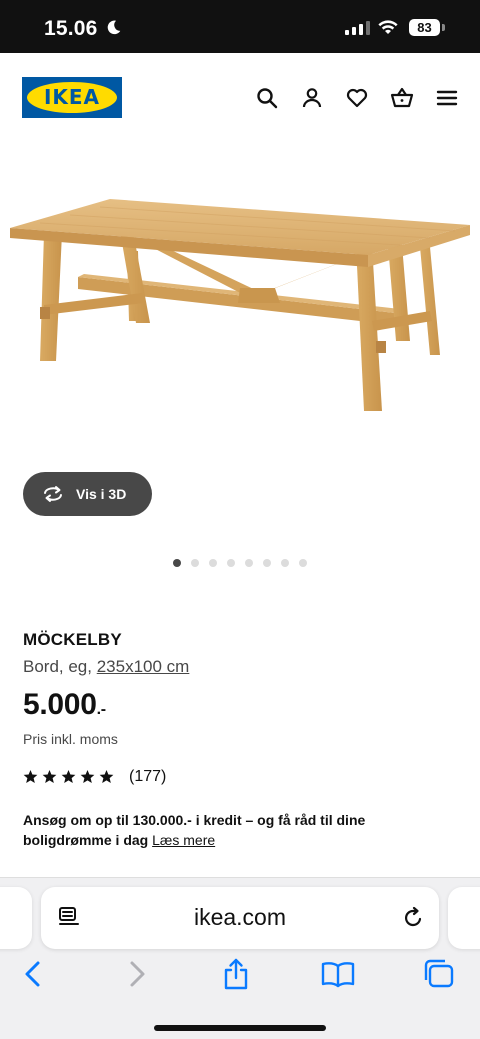 The image size is (480, 1039). What do you see at coordinates (101, 709) in the screenshot?
I see `price-suffix: .-` at bounding box center [101, 709].